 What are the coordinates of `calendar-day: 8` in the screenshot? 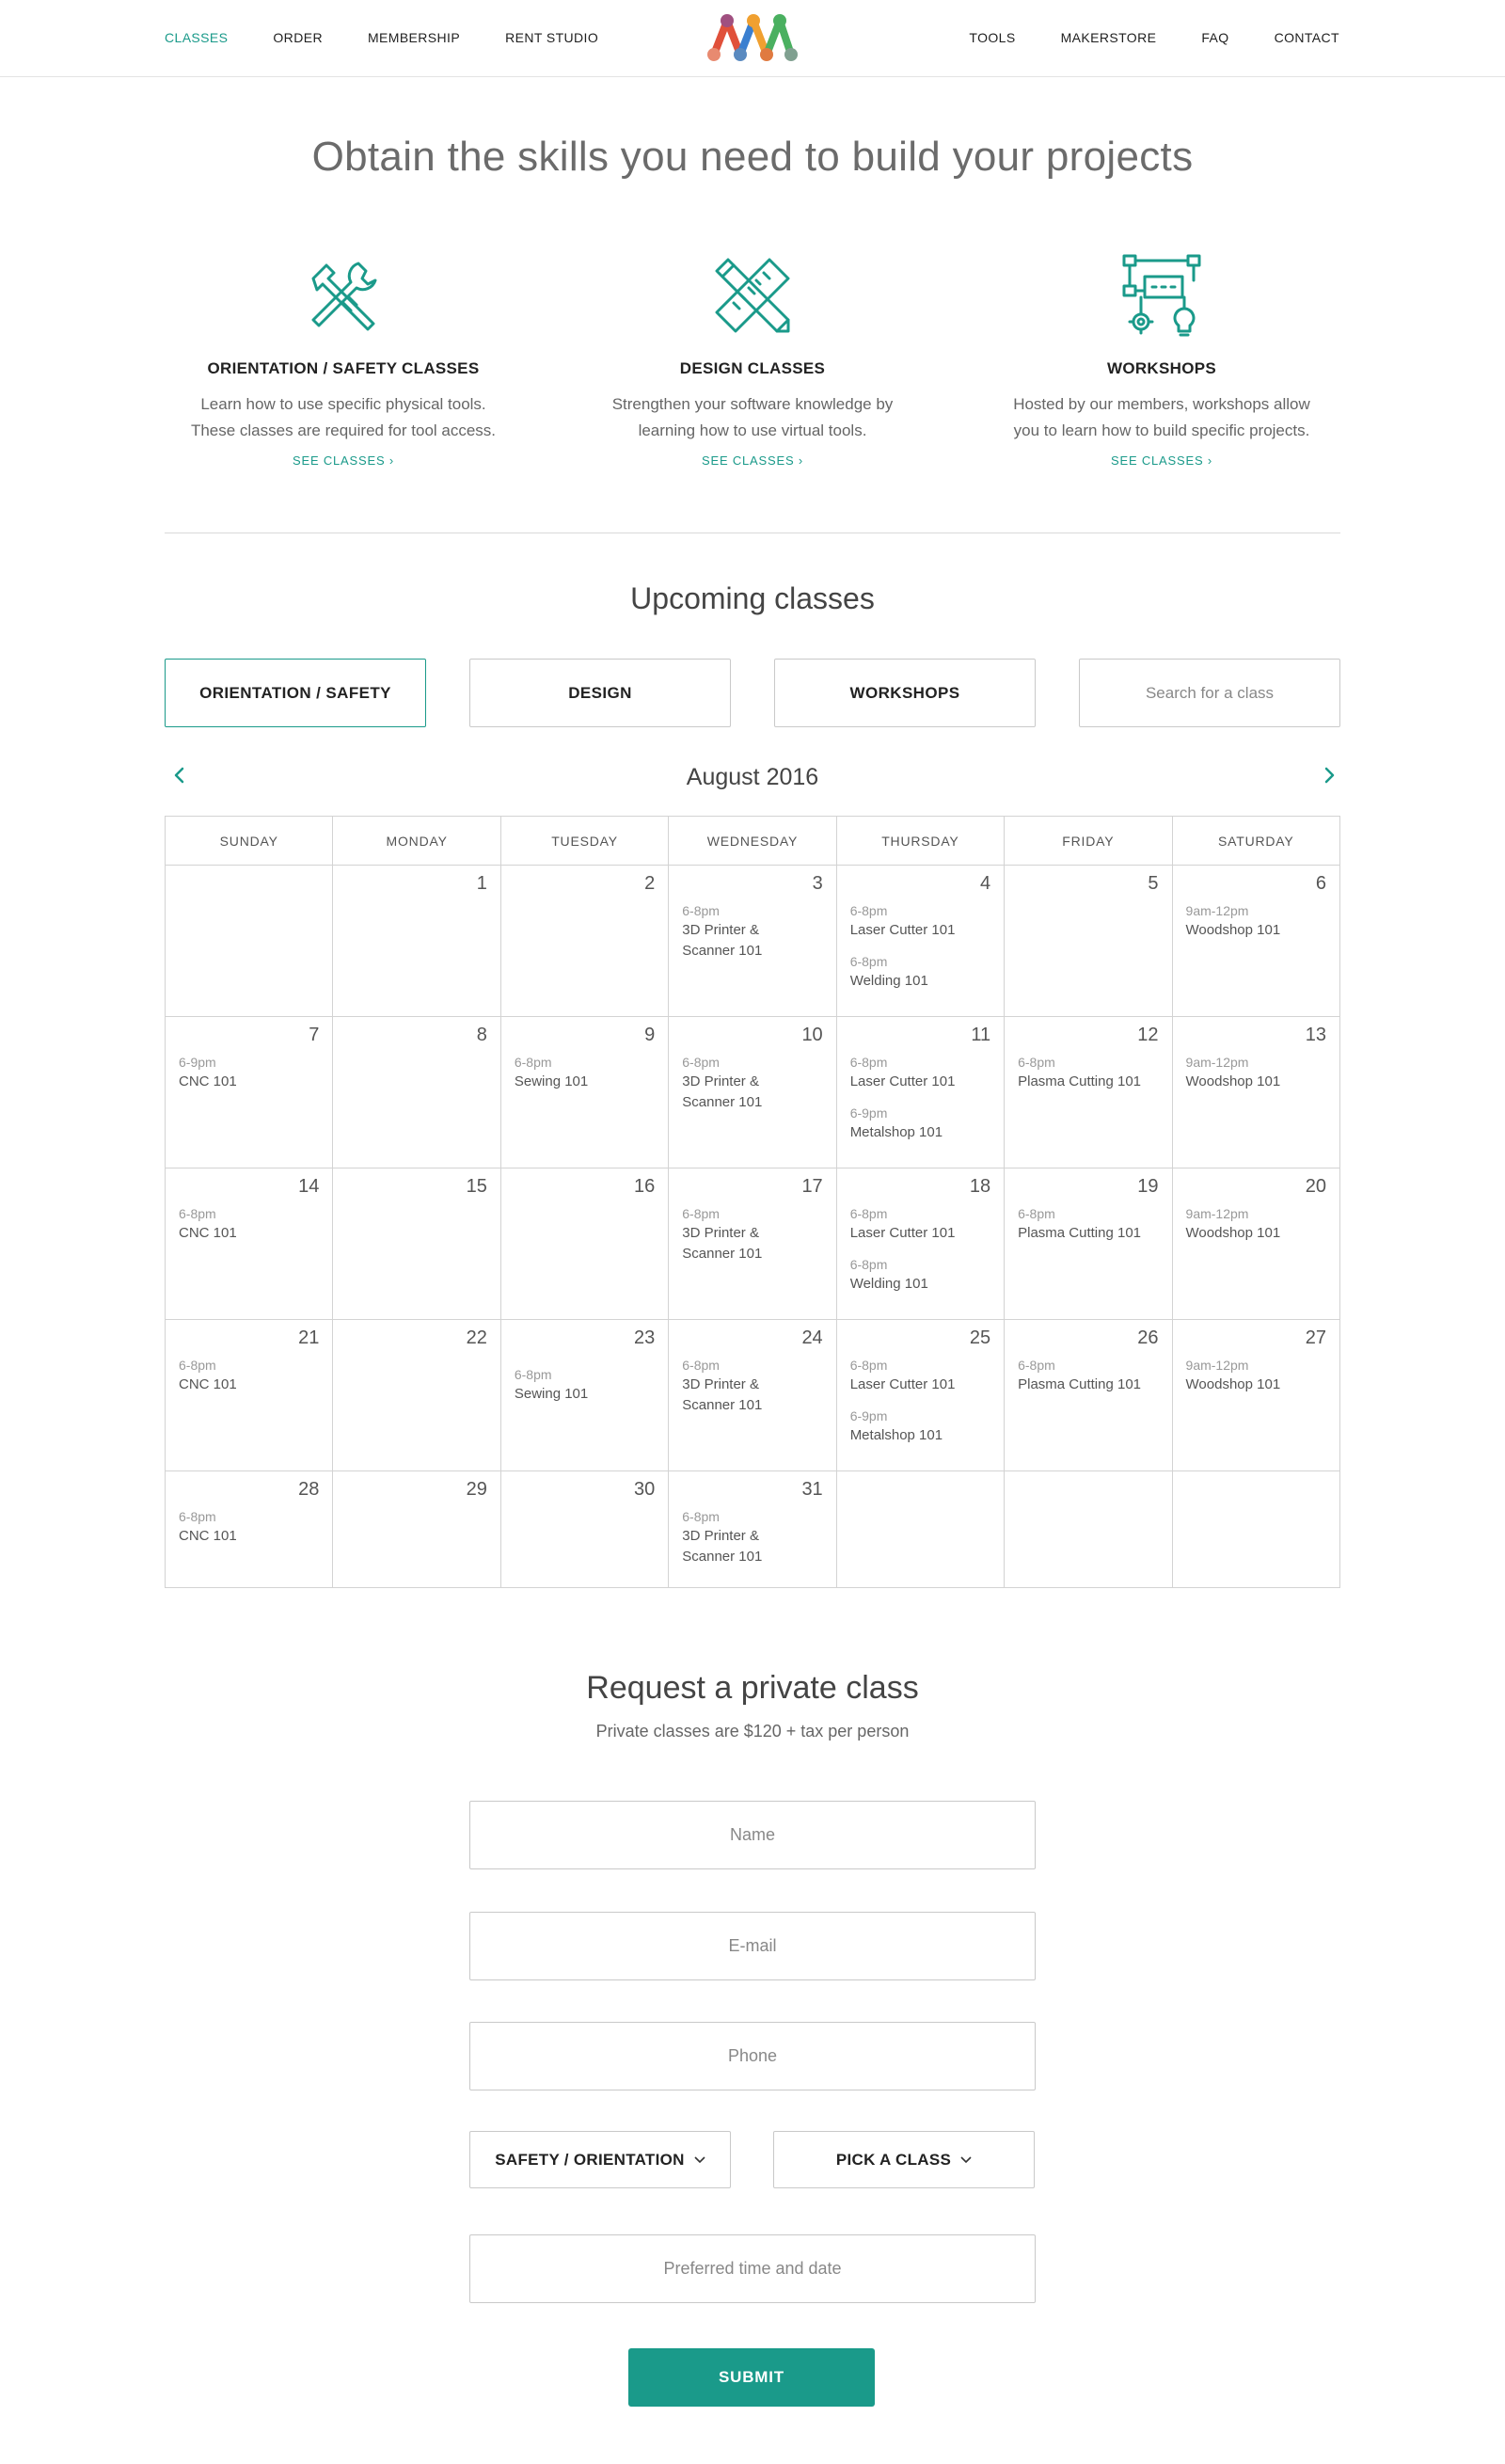 It's located at (417, 1092).